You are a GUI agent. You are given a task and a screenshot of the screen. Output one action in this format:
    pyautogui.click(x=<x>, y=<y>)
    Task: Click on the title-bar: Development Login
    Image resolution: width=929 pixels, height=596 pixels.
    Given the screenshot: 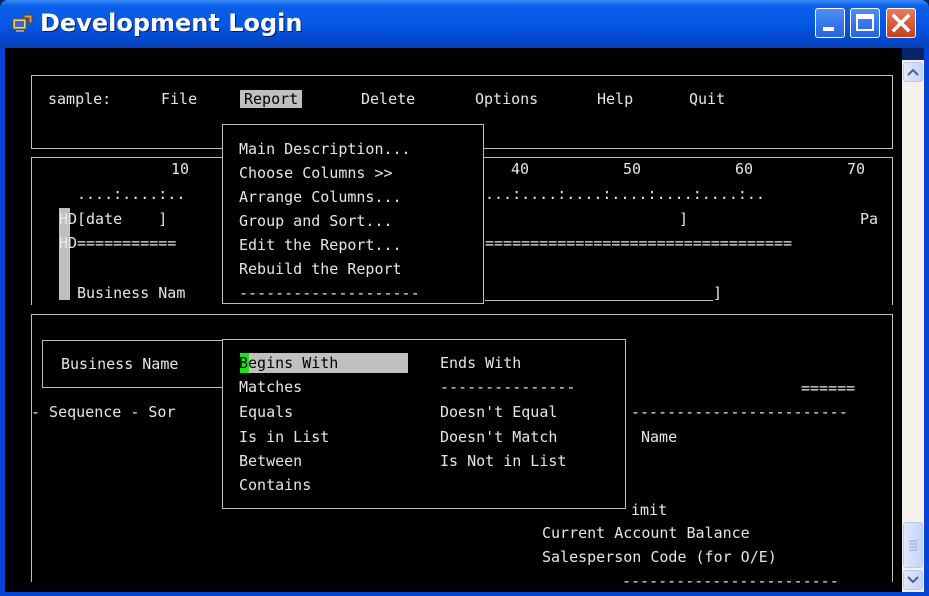 What is the action you would take?
    pyautogui.click(x=464, y=24)
    